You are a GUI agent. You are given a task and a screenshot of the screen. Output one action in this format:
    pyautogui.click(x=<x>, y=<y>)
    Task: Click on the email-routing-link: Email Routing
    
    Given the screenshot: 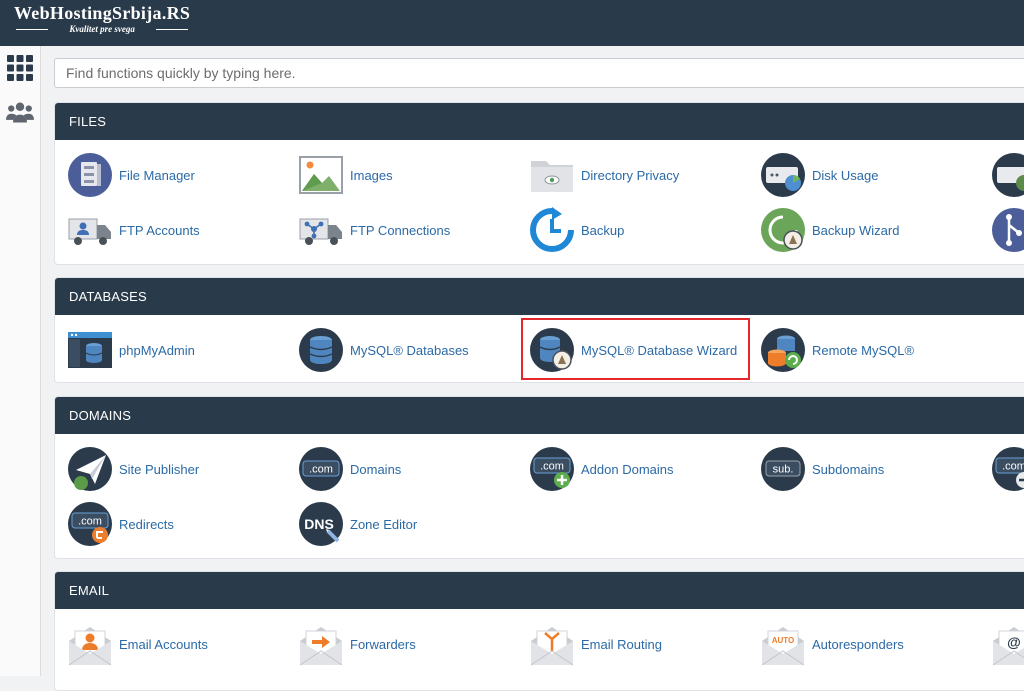 What is the action you would take?
    pyautogui.click(x=595, y=644)
    